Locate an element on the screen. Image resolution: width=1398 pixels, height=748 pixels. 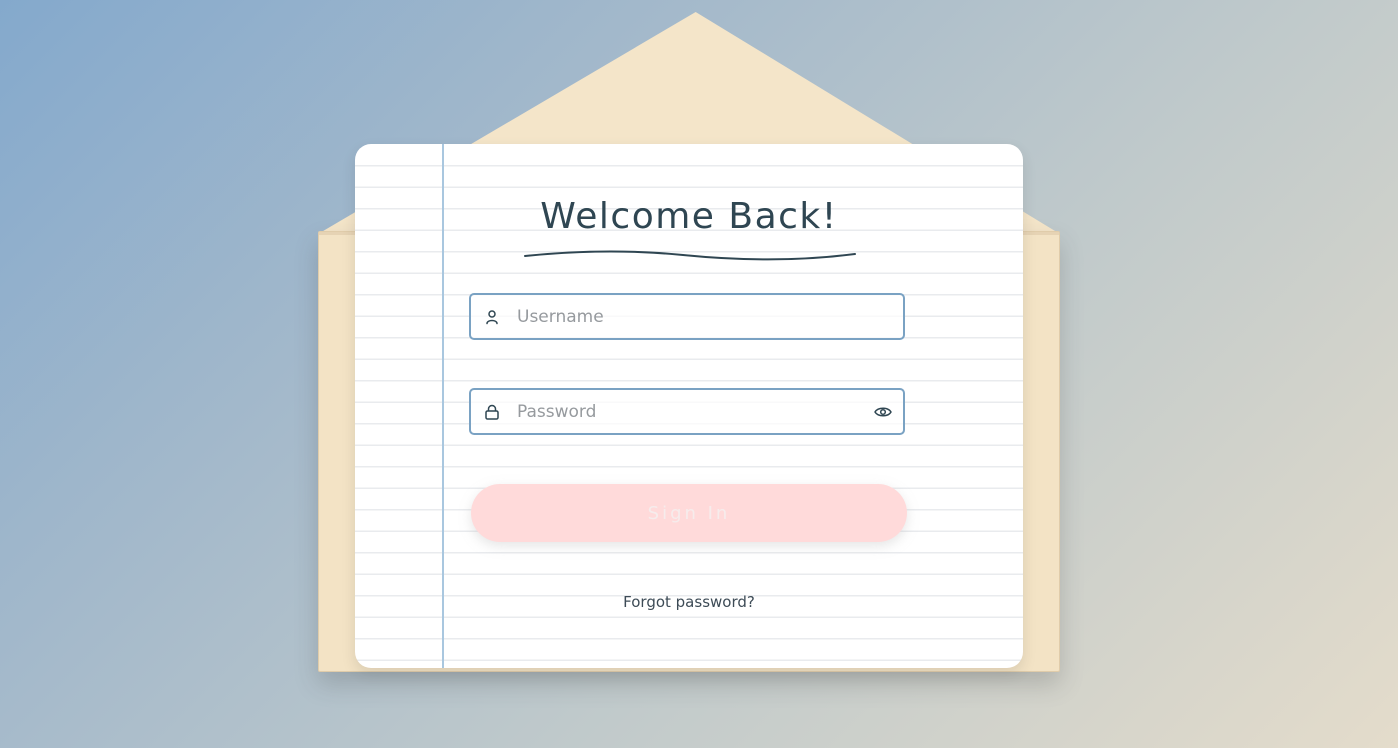
sign-in-button: Sign In is located at coordinates (689, 513).